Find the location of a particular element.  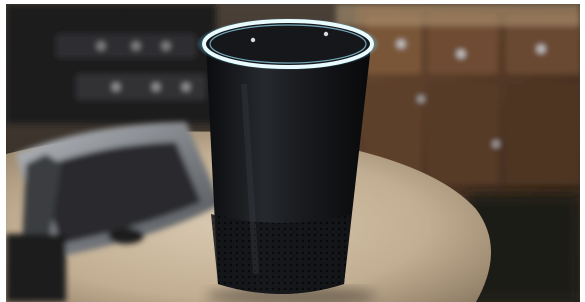

light-ring-icon is located at coordinates (288, 44).